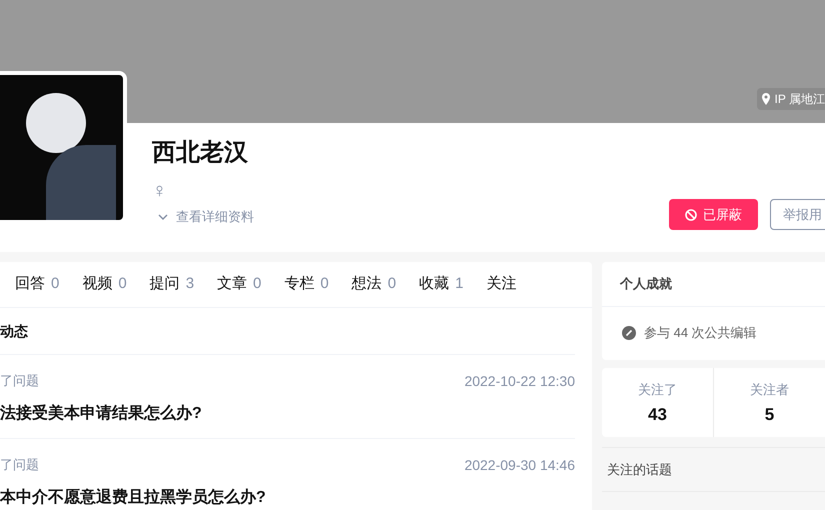  What do you see at coordinates (713, 214) in the screenshot?
I see `blocked-button: 已屏蔽` at bounding box center [713, 214].